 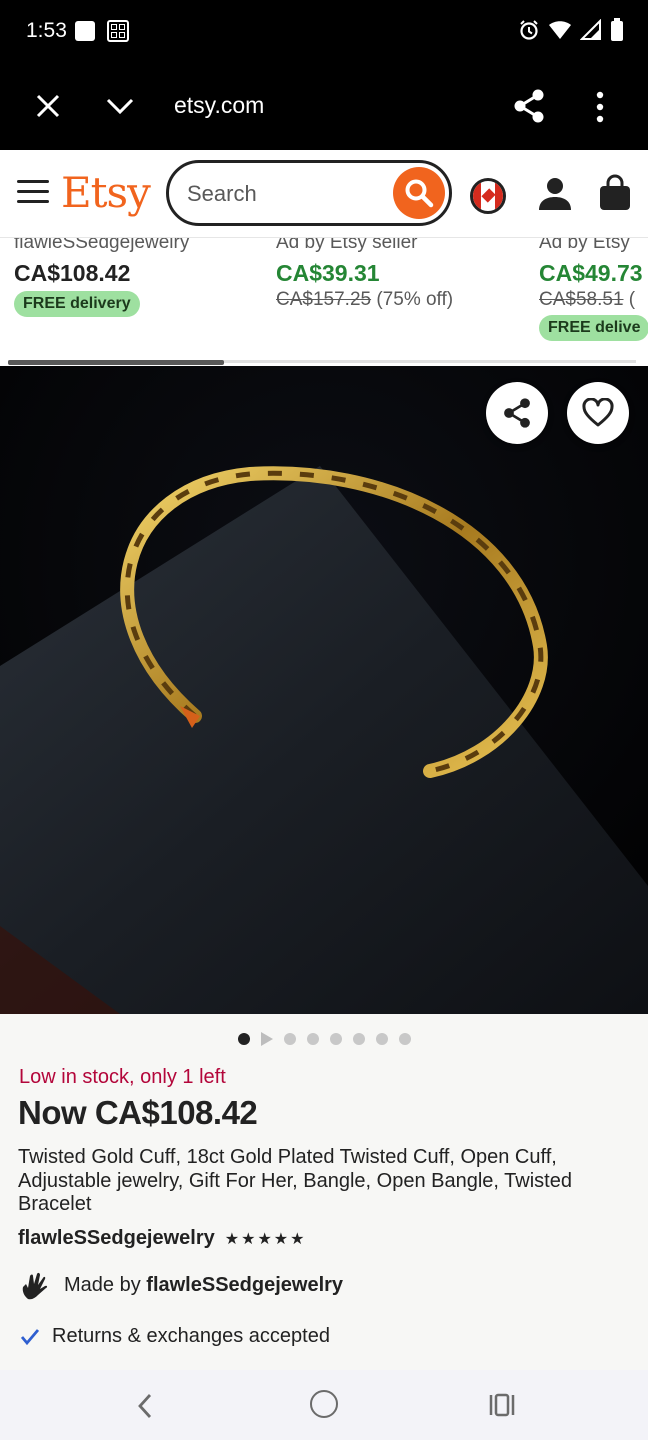 I want to click on back-icon, so click(x=145, y=1406).